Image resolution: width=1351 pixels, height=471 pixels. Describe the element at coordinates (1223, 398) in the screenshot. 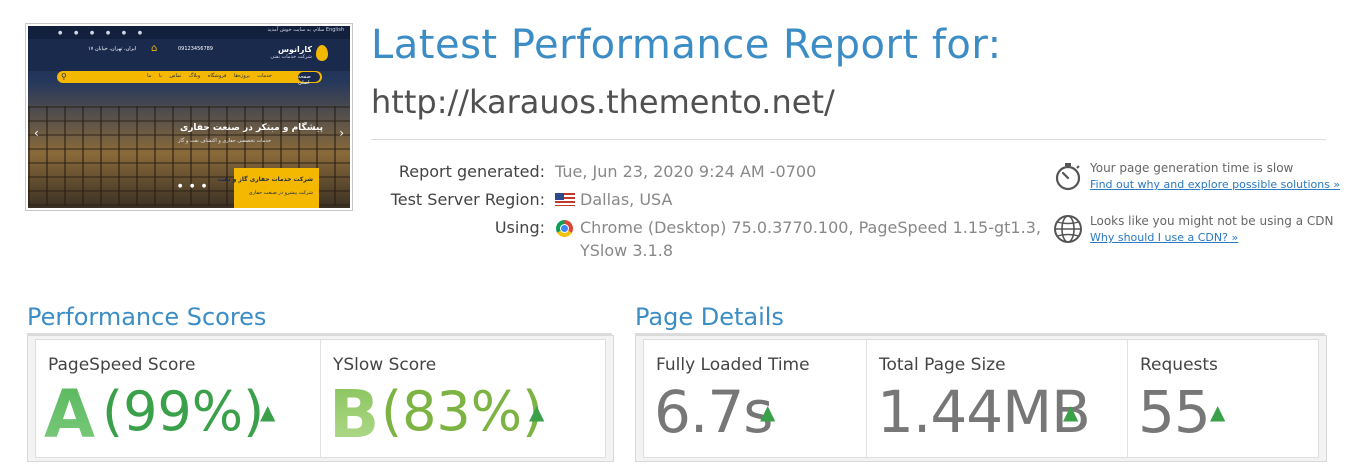

I see `requests-cell: Requests 55 ▲` at that location.